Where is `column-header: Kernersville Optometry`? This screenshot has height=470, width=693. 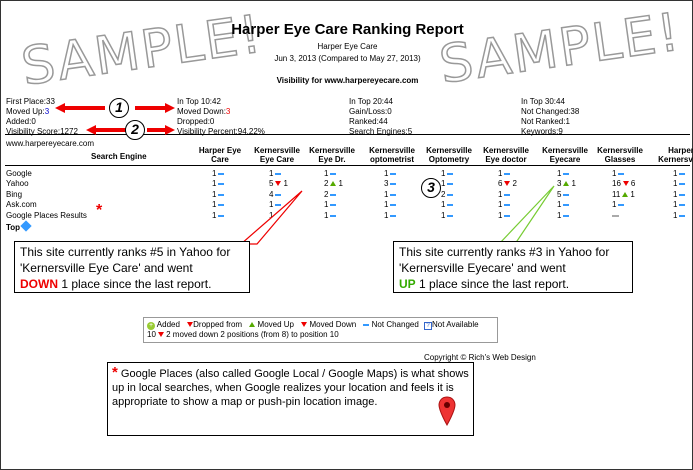
column-header: Kernersville Optometry is located at coordinates (449, 155).